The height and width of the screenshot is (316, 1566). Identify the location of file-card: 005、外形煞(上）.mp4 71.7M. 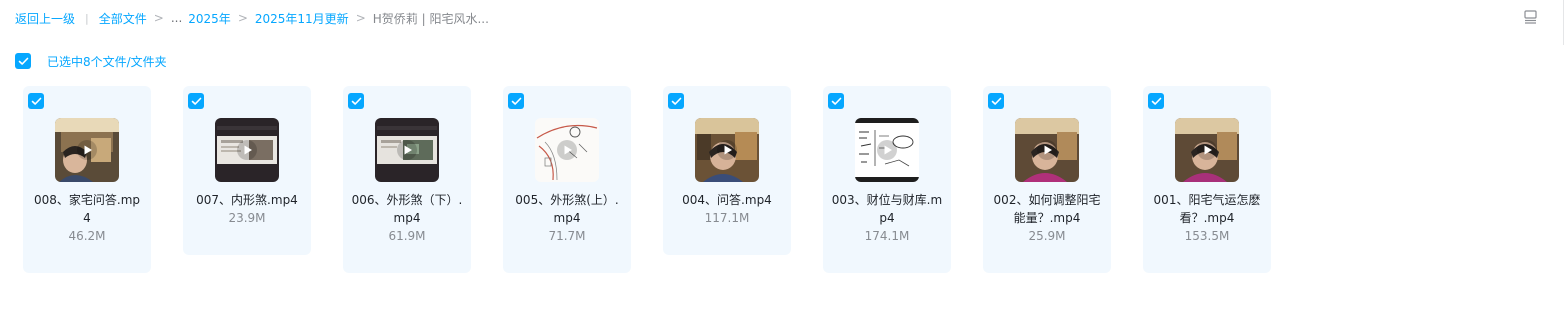
(567, 179).